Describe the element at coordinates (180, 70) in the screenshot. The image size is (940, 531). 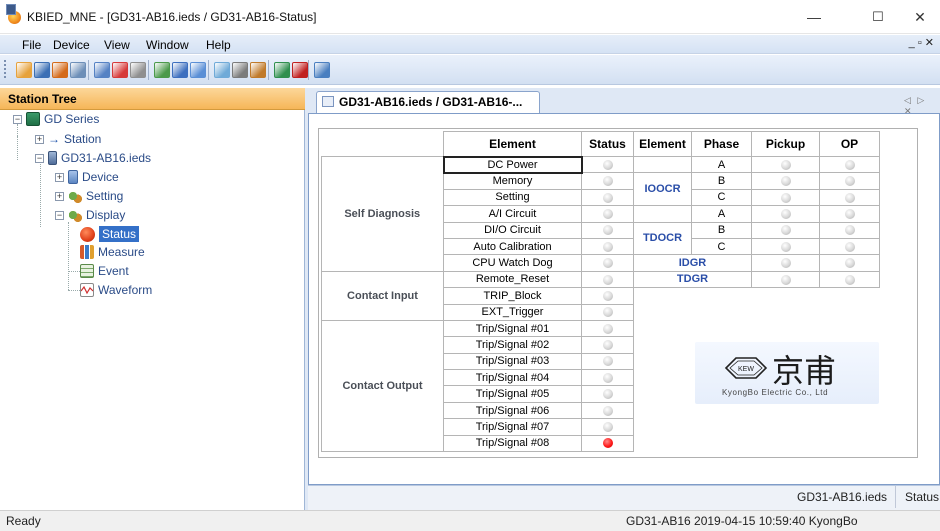
I see `download-icon` at that location.